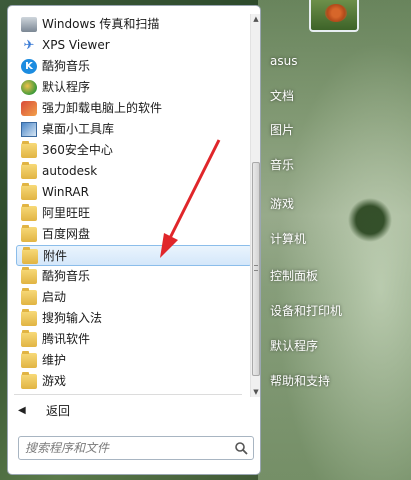 Image resolution: width=411 pixels, height=480 pixels. I want to click on folder-item-kugou: 酷狗音乐, so click(134, 276).